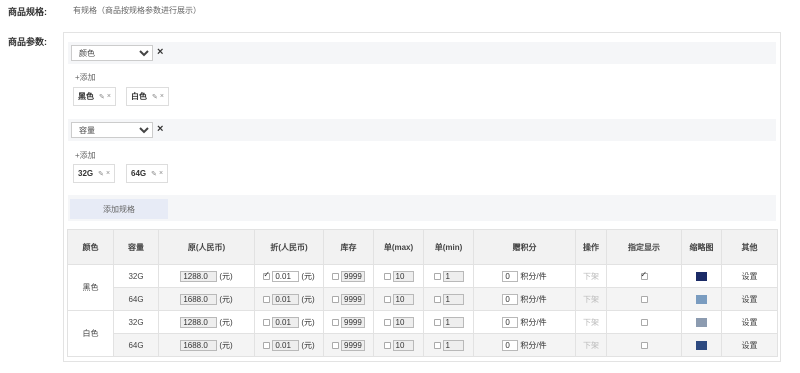  What do you see at coordinates (86, 96) in the screenshot?
I see `spec-tag-label: 黑色` at bounding box center [86, 96].